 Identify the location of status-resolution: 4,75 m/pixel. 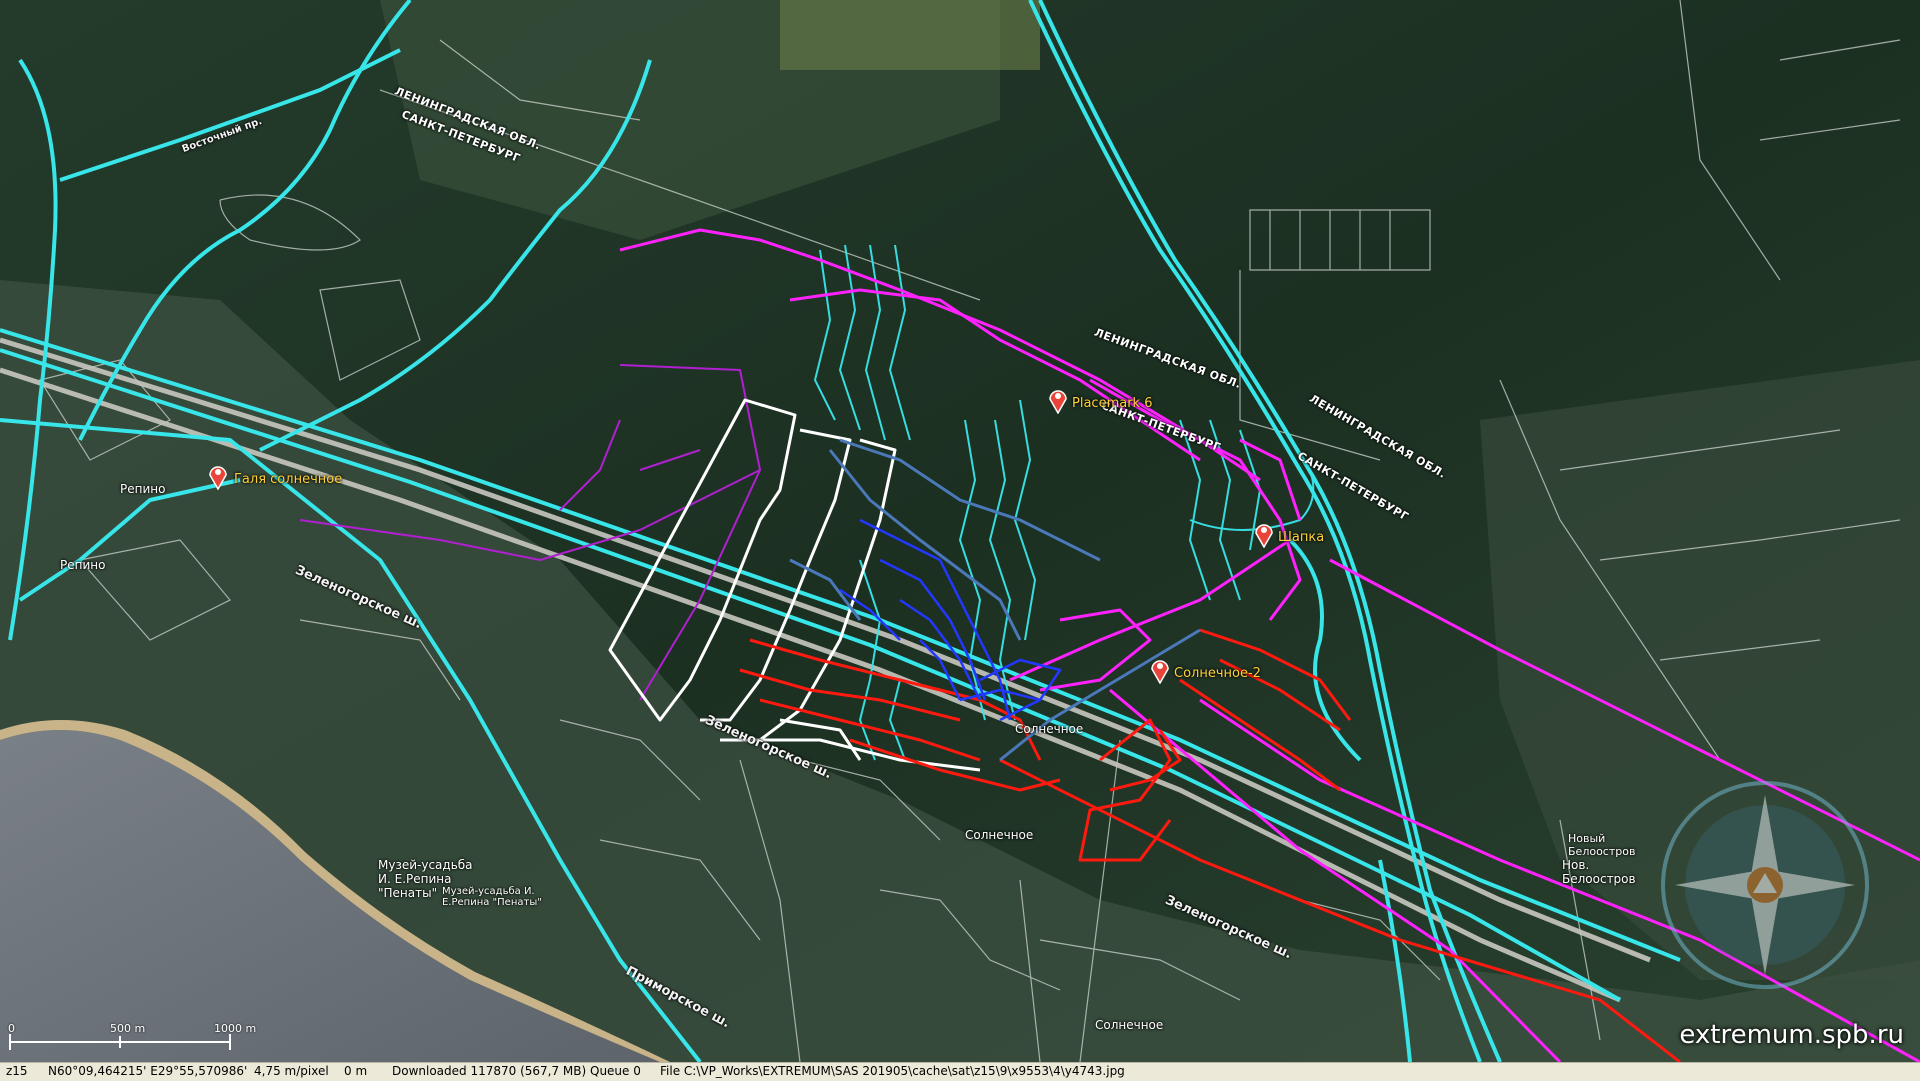
(291, 1071).